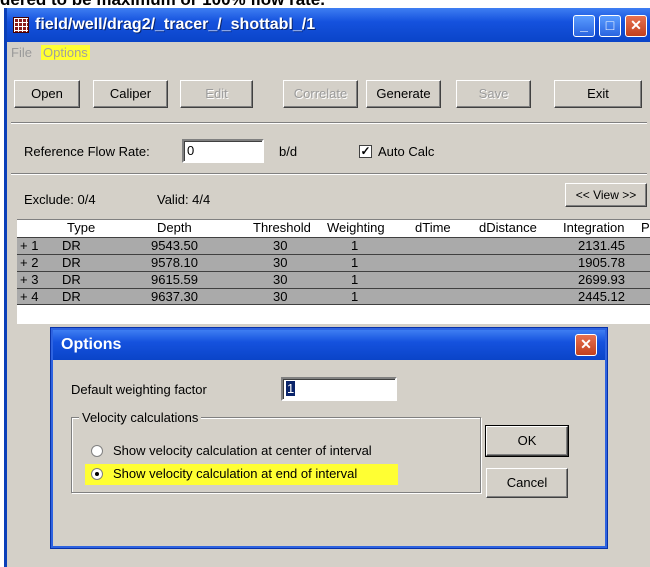 The image size is (650, 567). What do you see at coordinates (282, 228) in the screenshot?
I see `column-header: Threshold` at bounding box center [282, 228].